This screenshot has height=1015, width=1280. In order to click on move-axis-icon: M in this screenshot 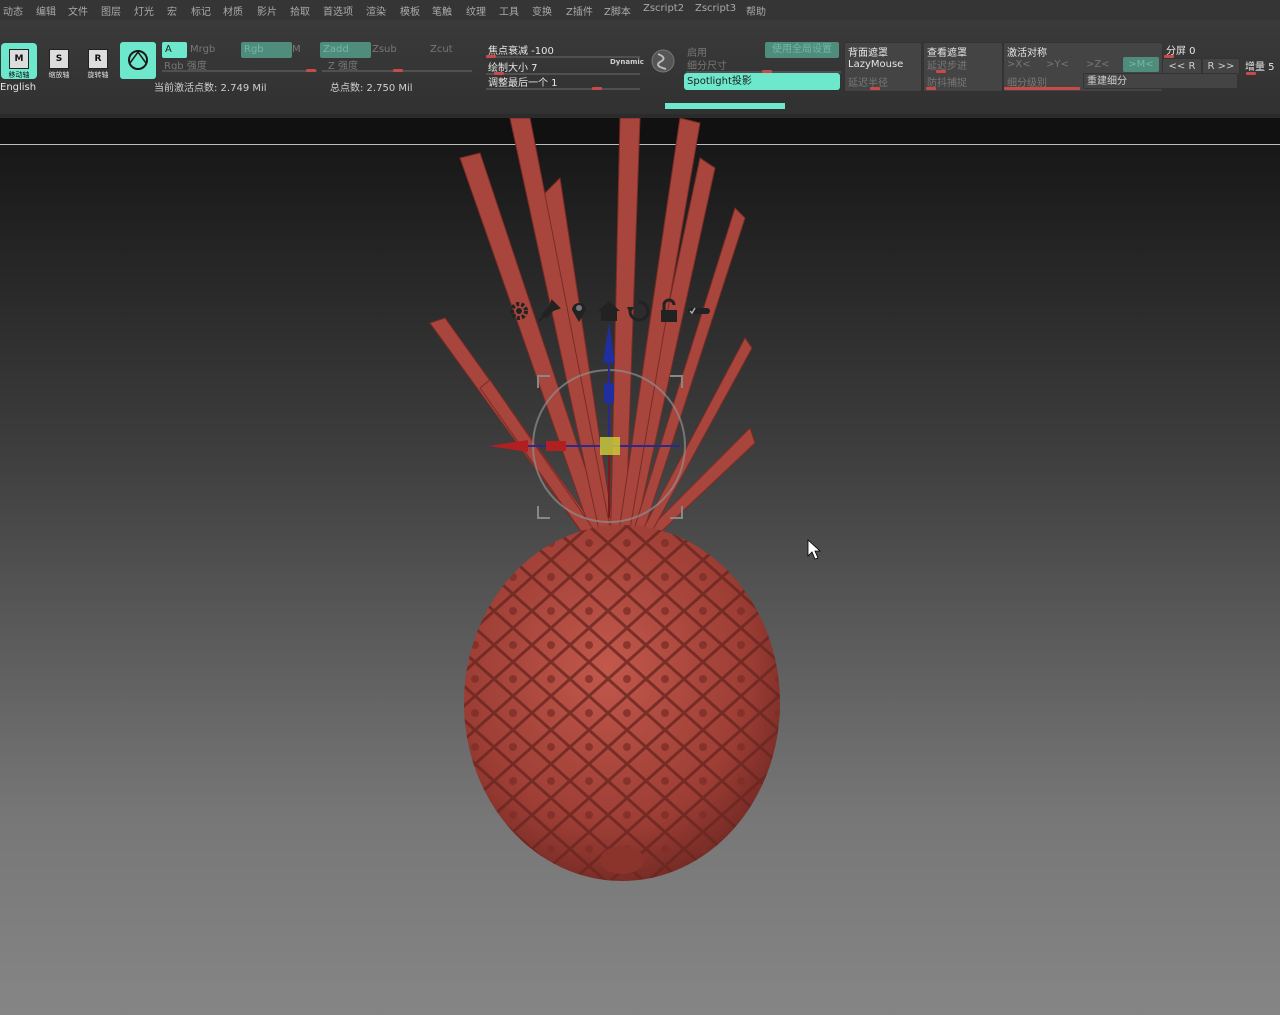, I will do `click(19, 59)`.